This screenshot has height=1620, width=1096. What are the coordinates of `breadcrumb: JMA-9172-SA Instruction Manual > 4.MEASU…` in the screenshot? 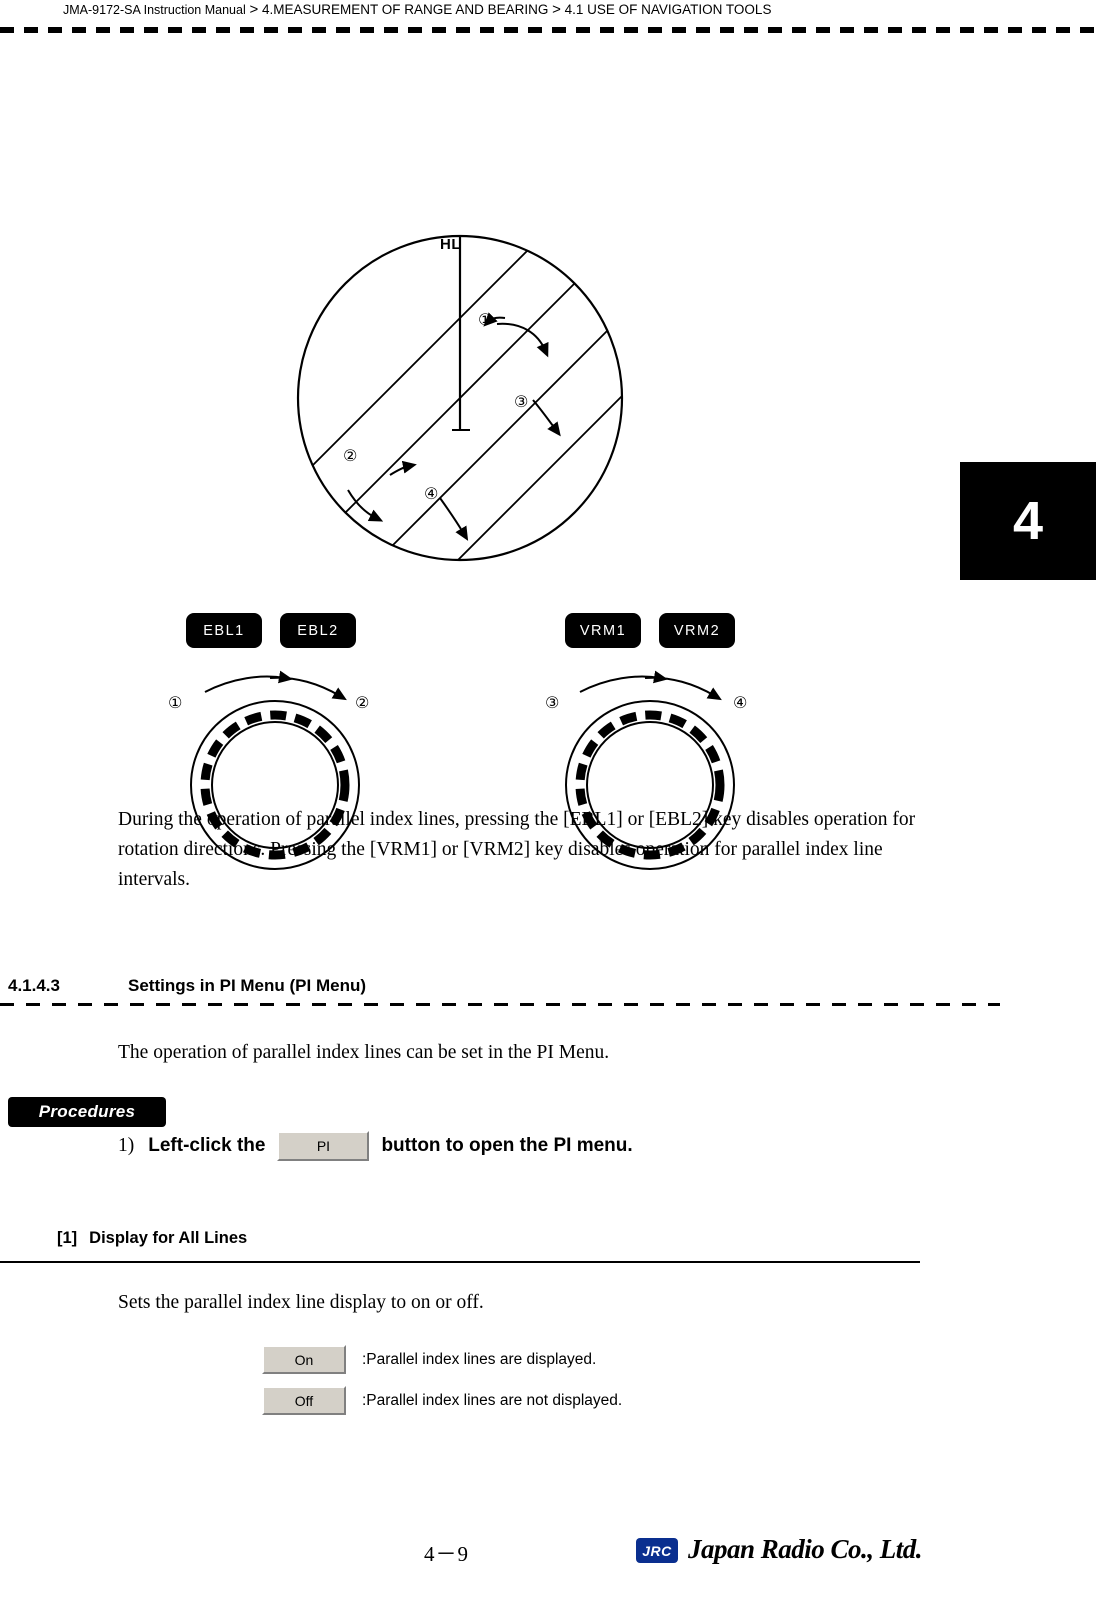 It's located at (417, 9).